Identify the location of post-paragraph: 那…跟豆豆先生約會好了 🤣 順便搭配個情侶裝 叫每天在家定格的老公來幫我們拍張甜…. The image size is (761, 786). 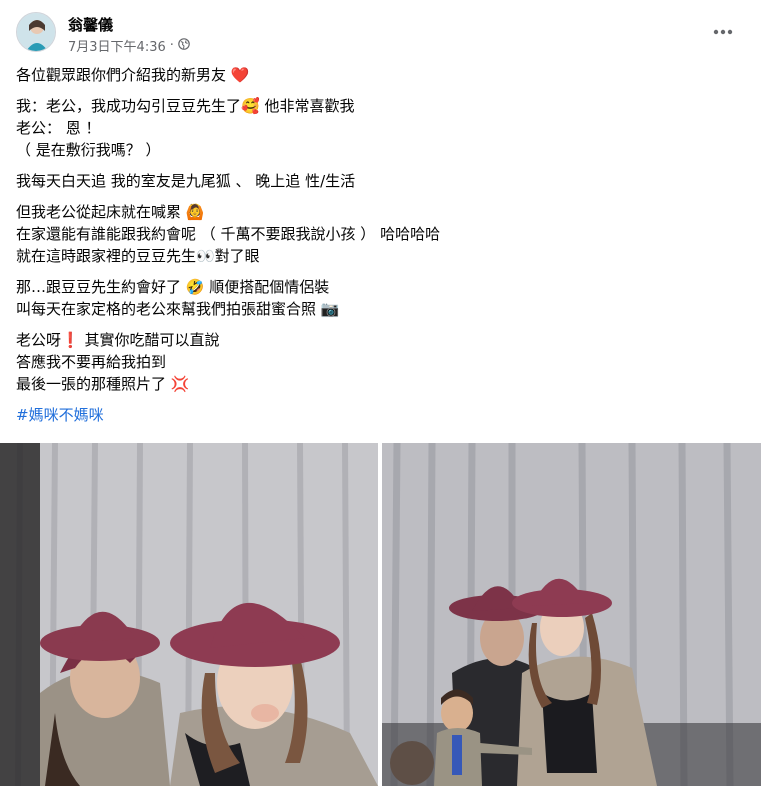
(380, 298).